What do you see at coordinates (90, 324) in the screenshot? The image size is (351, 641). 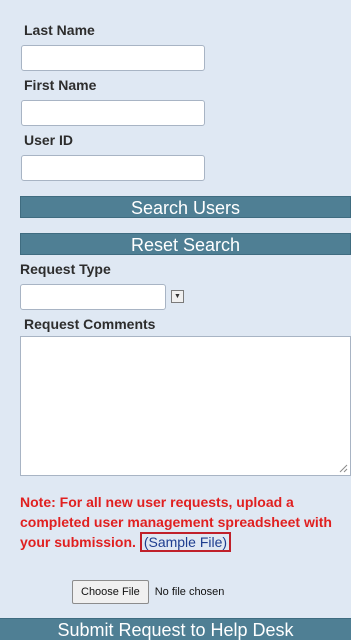 I see `request-comments-label: Request Comments` at bounding box center [90, 324].